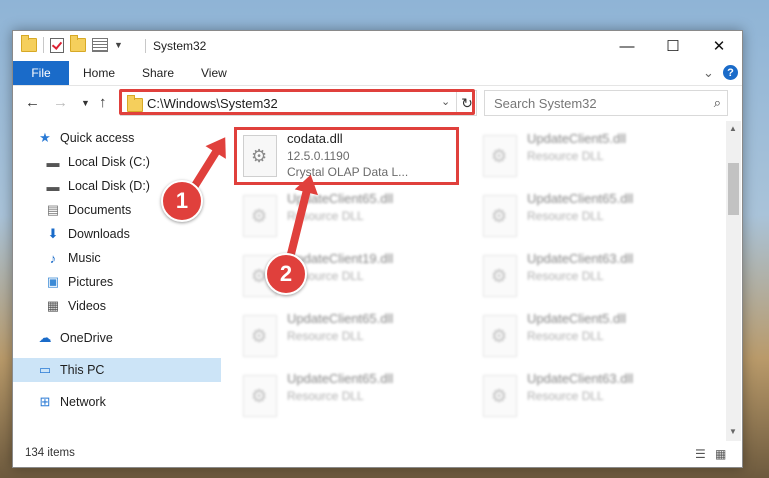  Describe the element at coordinates (97, 138) in the screenshot. I see `nav-item-label: Quick access` at that location.